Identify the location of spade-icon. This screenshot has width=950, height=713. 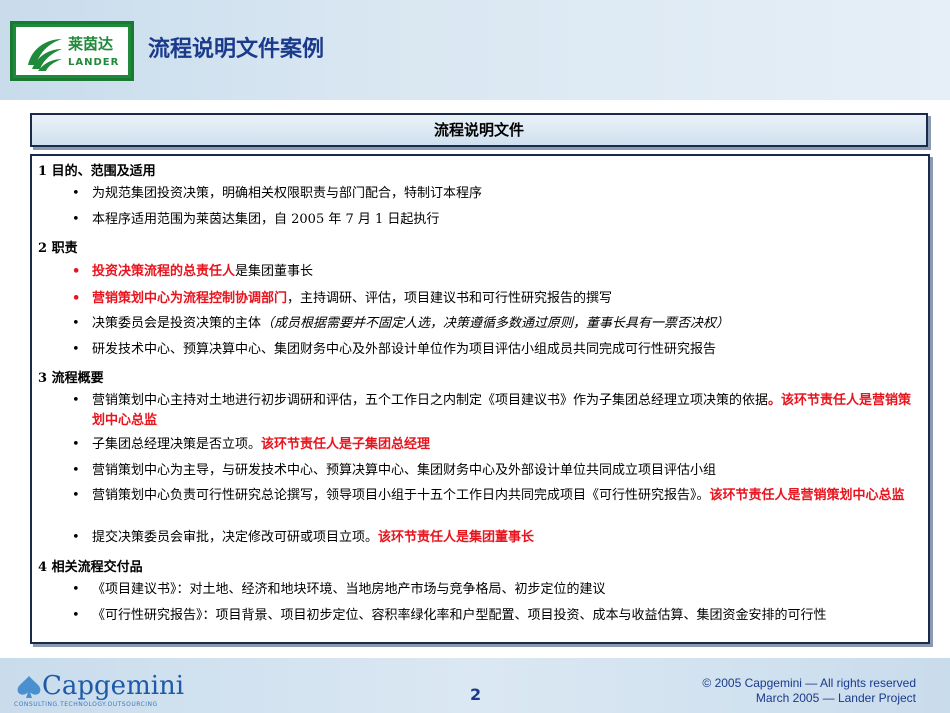
(29, 687).